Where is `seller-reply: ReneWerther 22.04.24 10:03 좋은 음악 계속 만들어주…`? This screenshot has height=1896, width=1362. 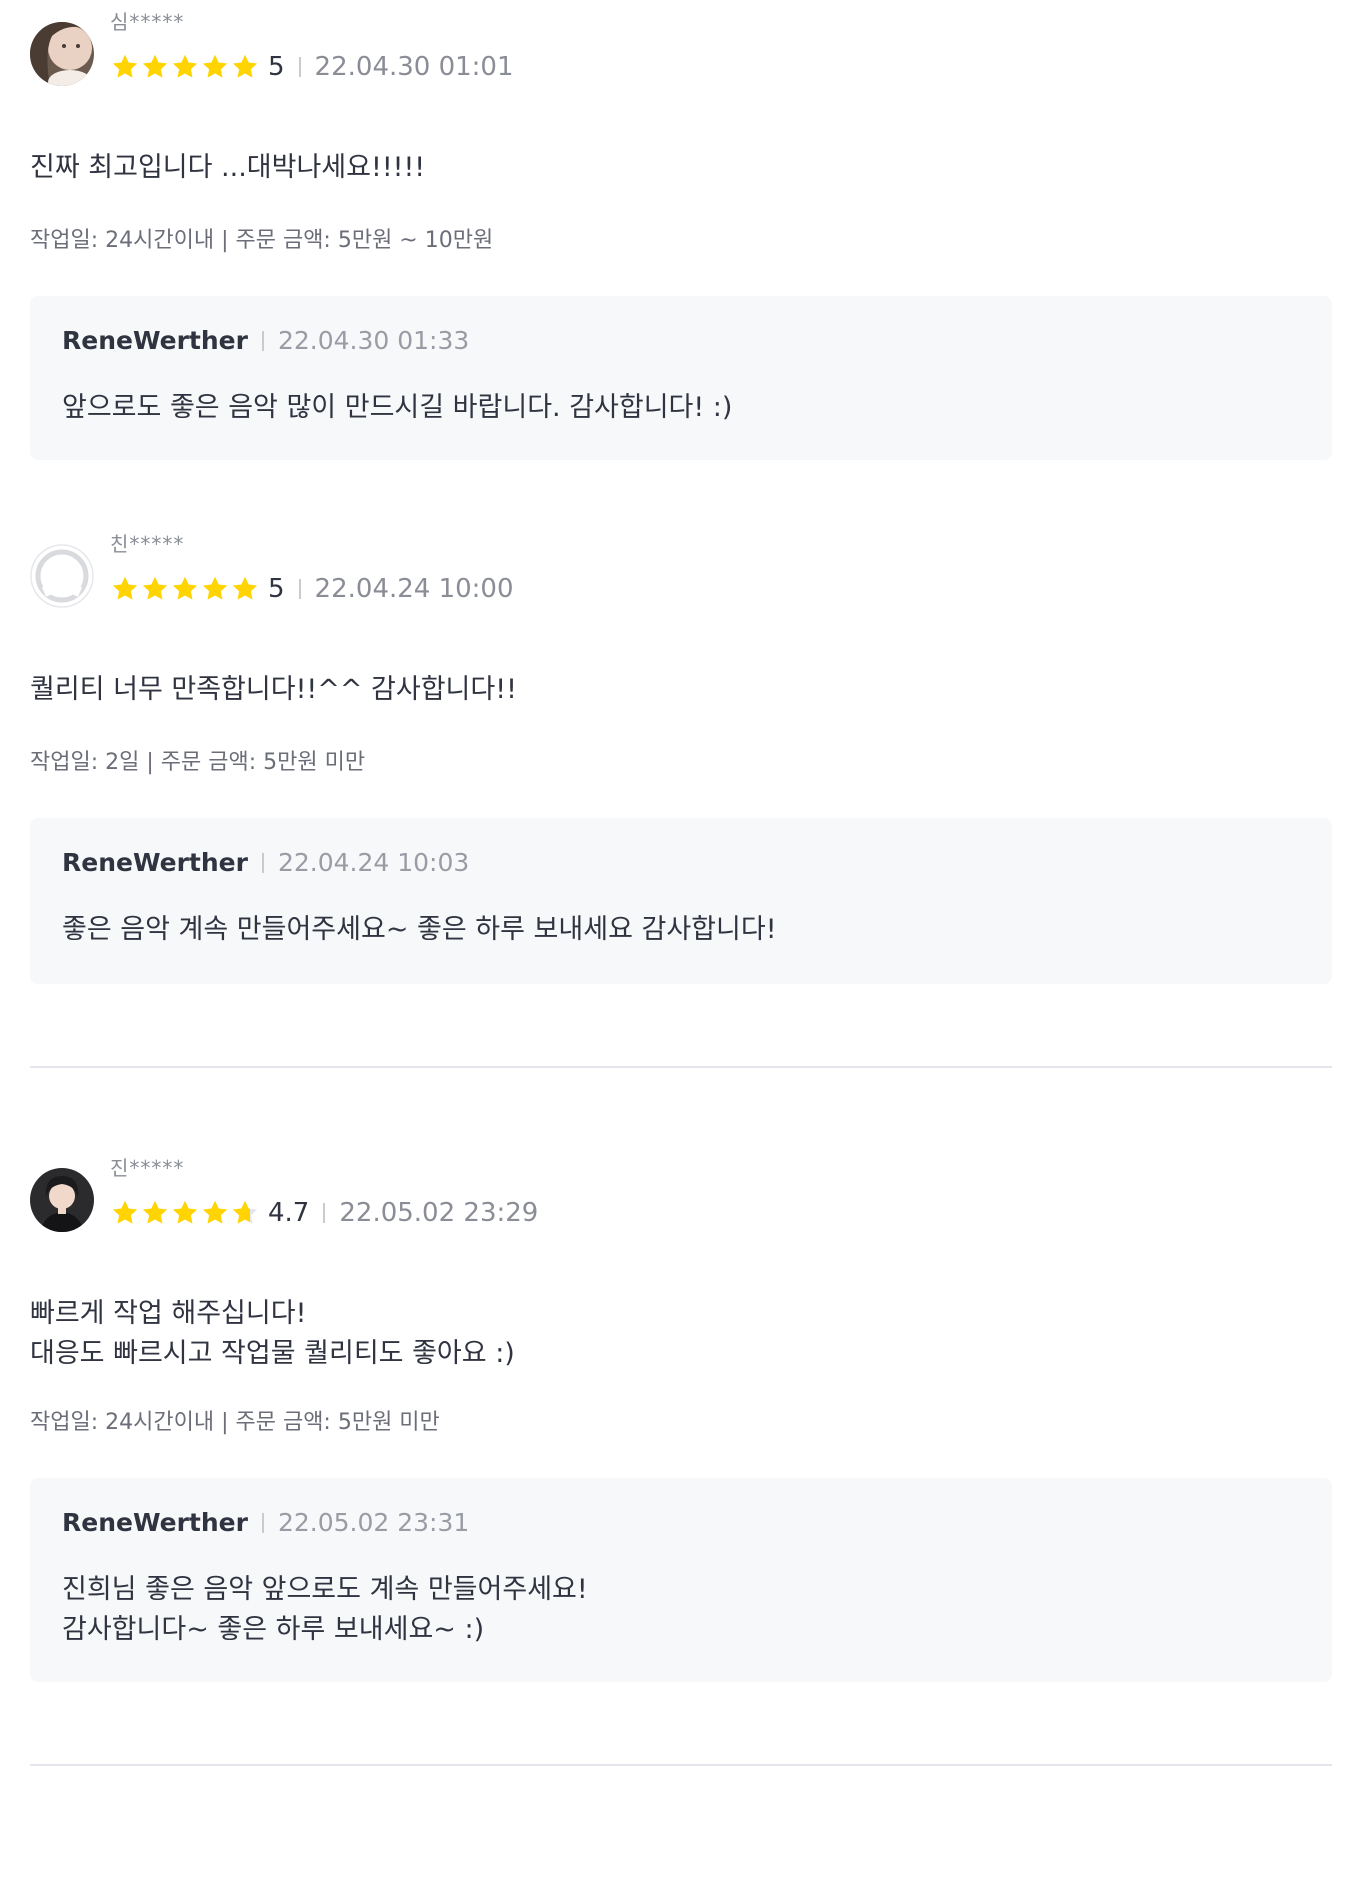
seller-reply: ReneWerther 22.04.24 10:03 좋은 음악 계속 만들어주… is located at coordinates (681, 901).